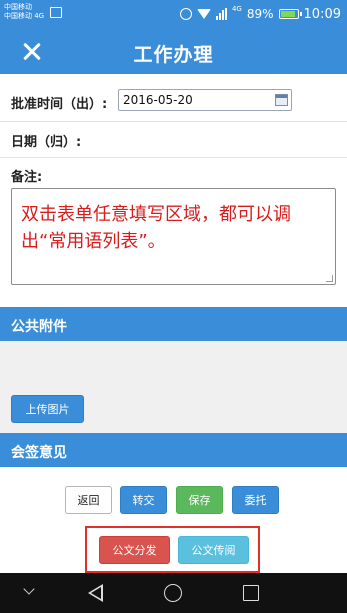  What do you see at coordinates (24, 16) in the screenshot?
I see `carrier-line-2: 中国移动 4G` at bounding box center [24, 16].